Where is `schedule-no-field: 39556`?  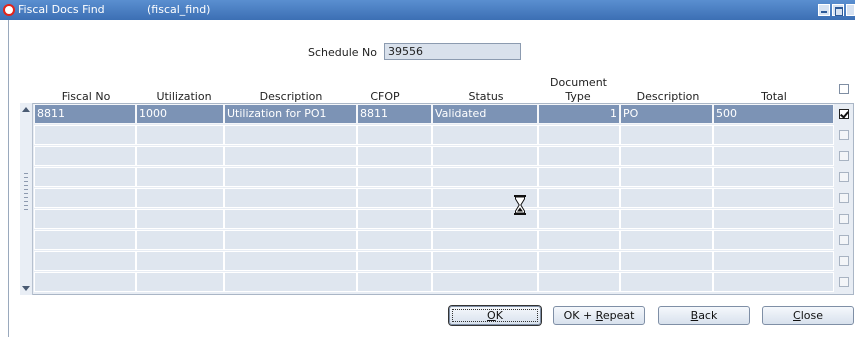 schedule-no-field: 39556 is located at coordinates (452, 51).